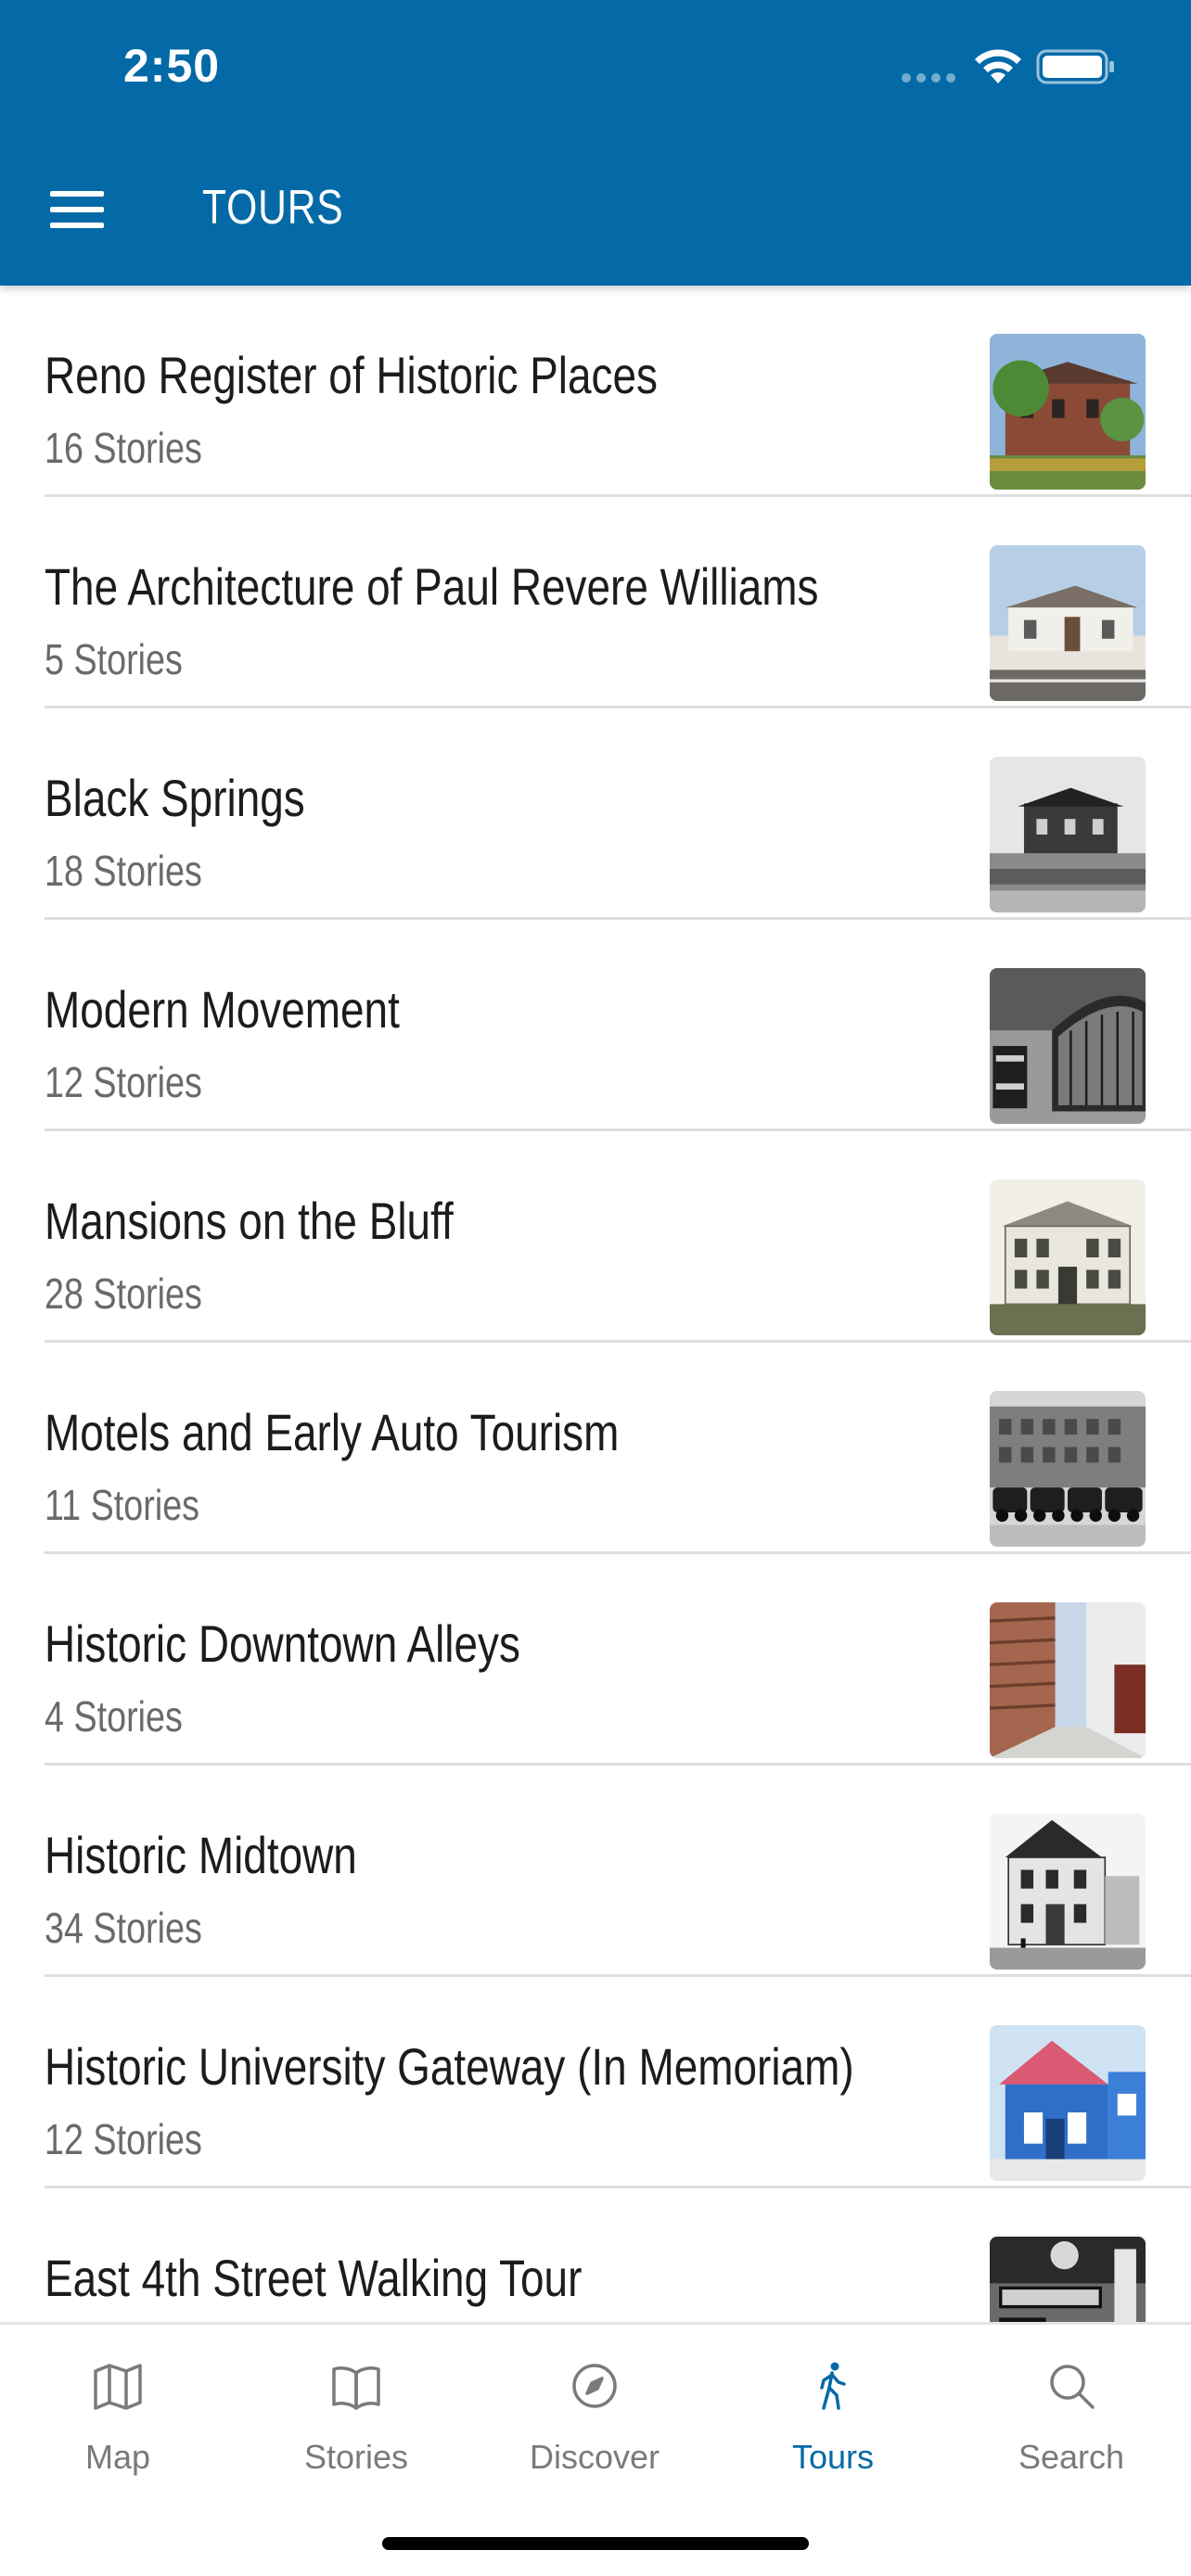  I want to click on tab-label: Stories, so click(356, 2457).